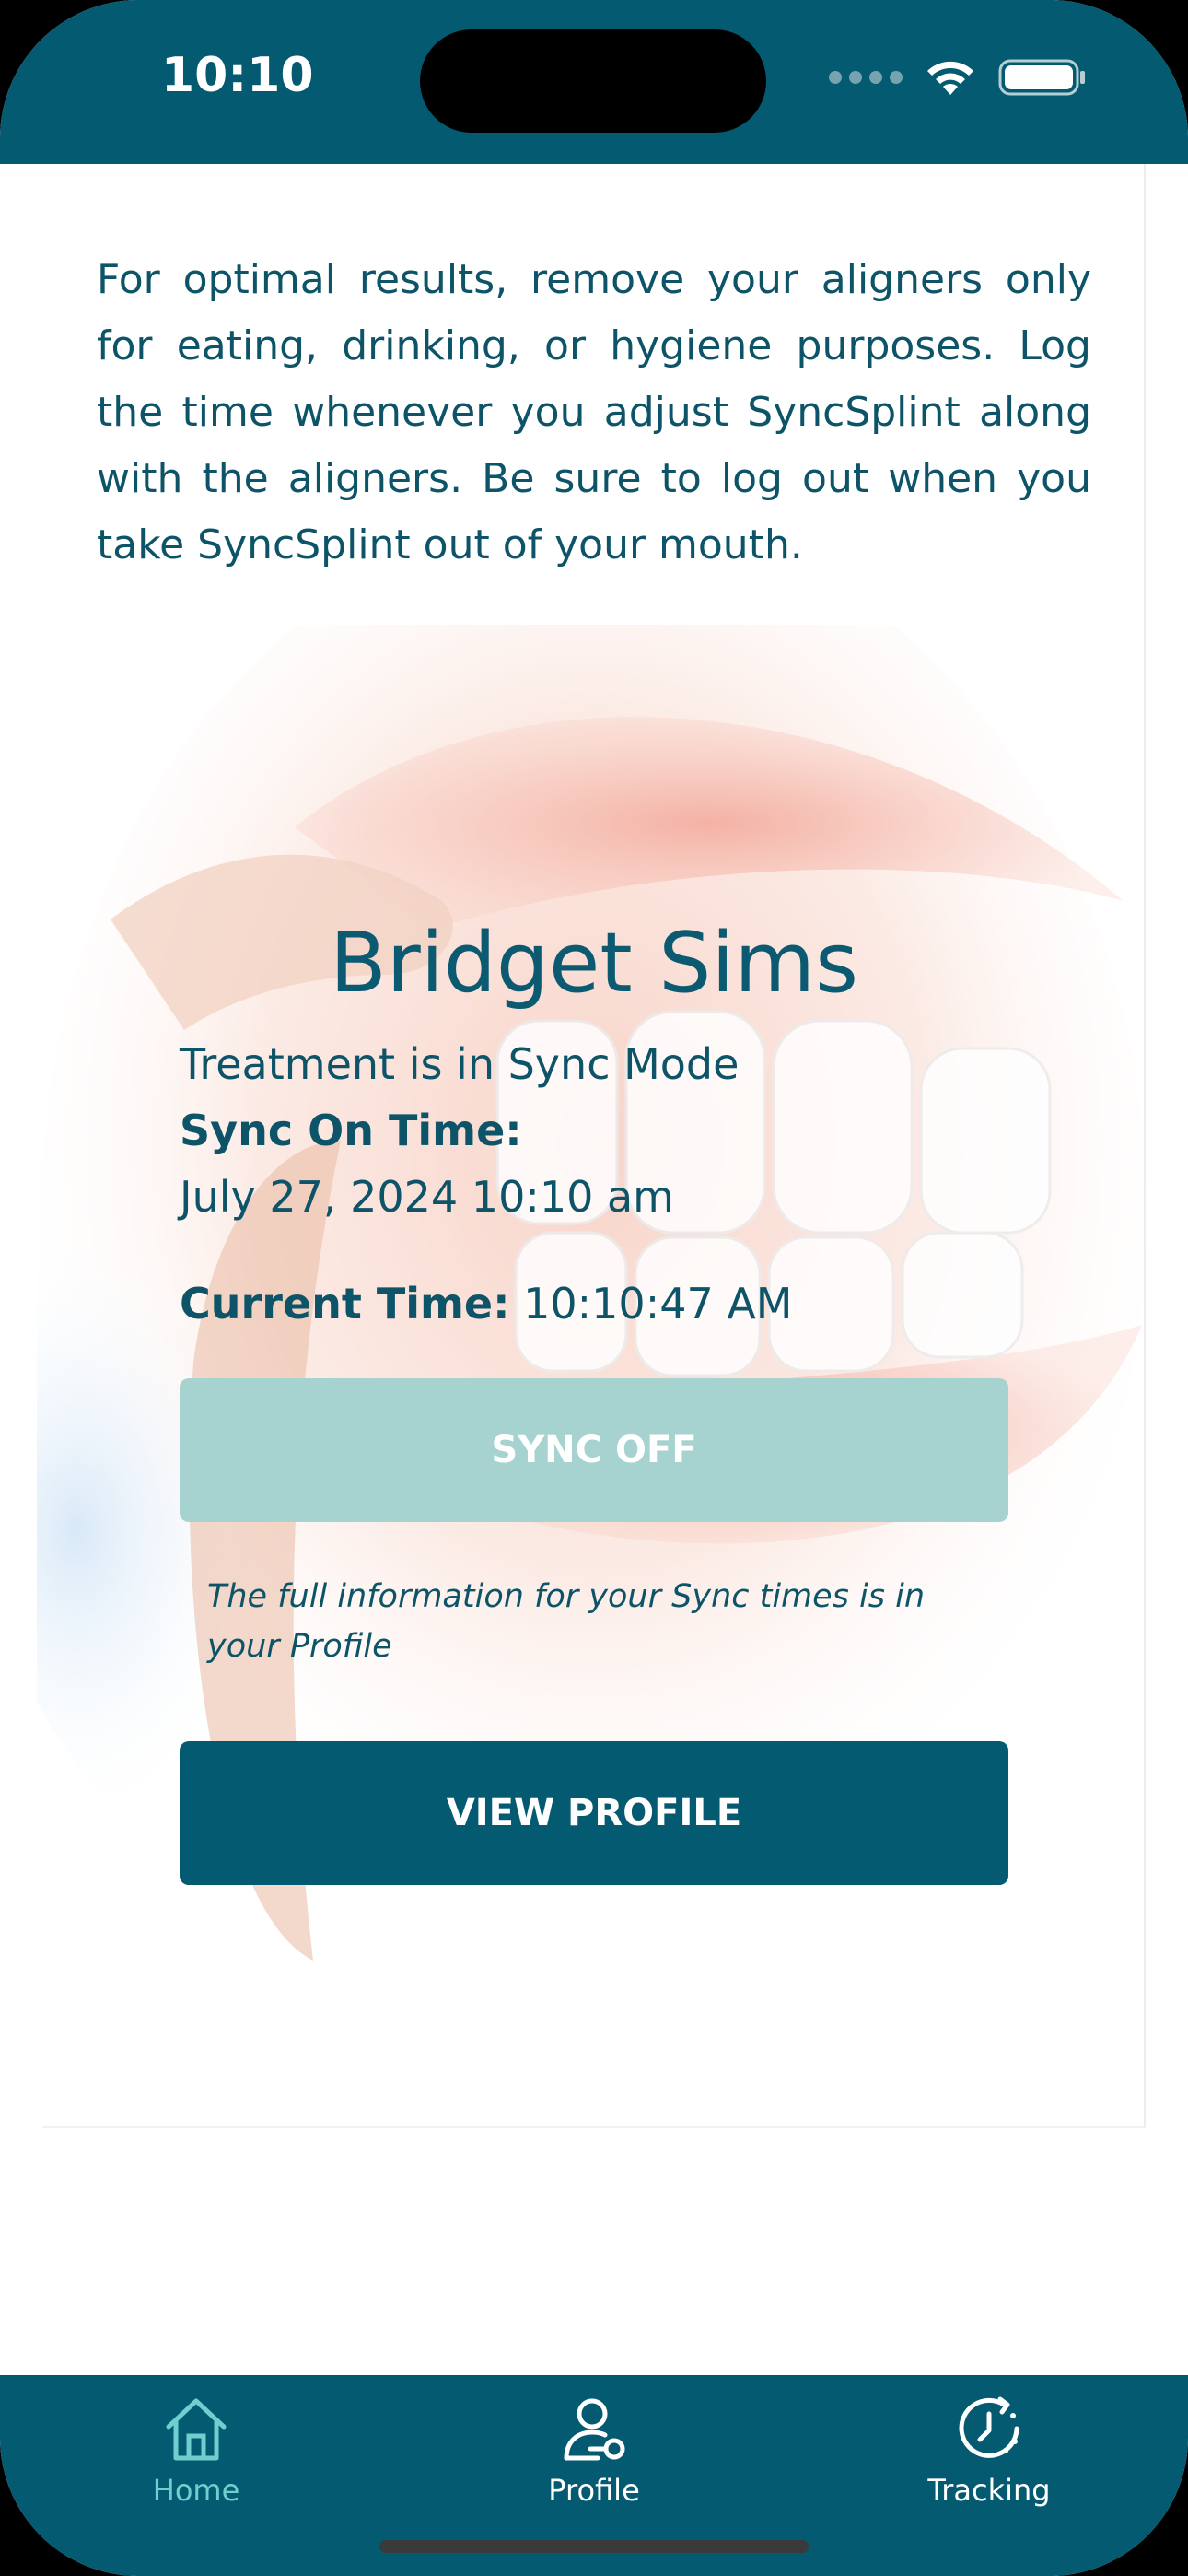  I want to click on tab-profile: Profile, so click(594, 2461).